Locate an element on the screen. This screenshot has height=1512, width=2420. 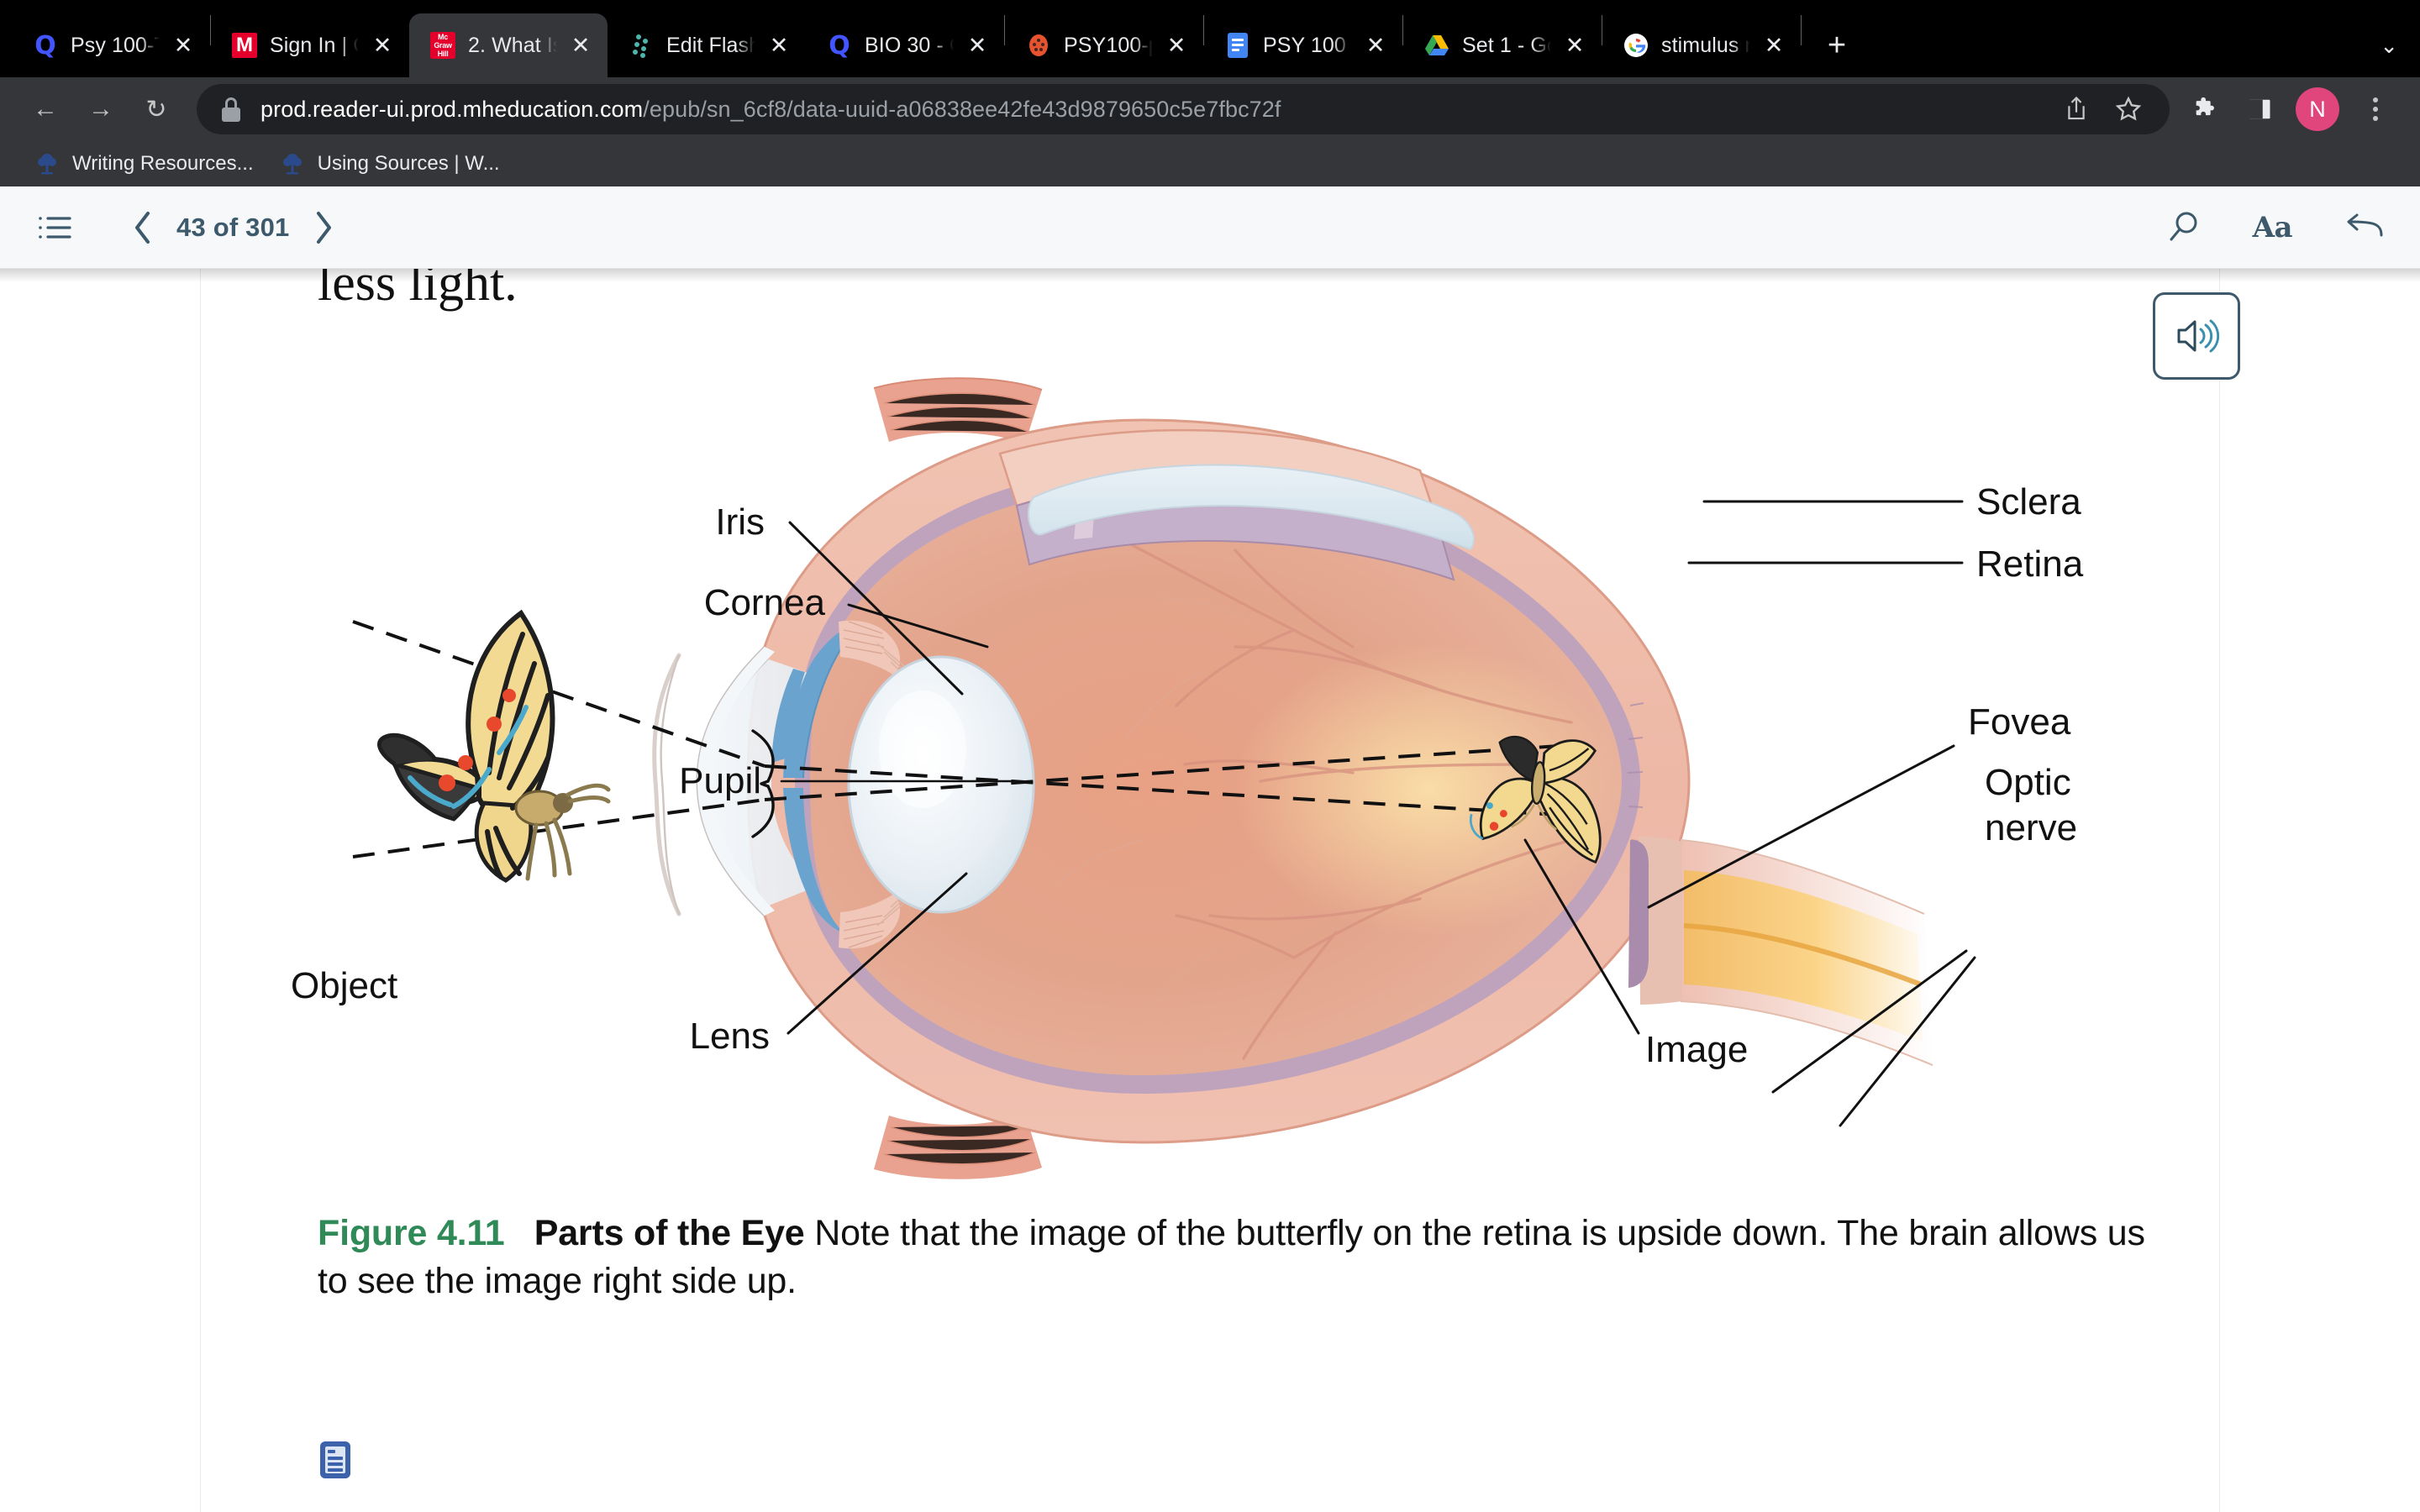
browser-tab: stimulus mean ✕ is located at coordinates (1701, 45).